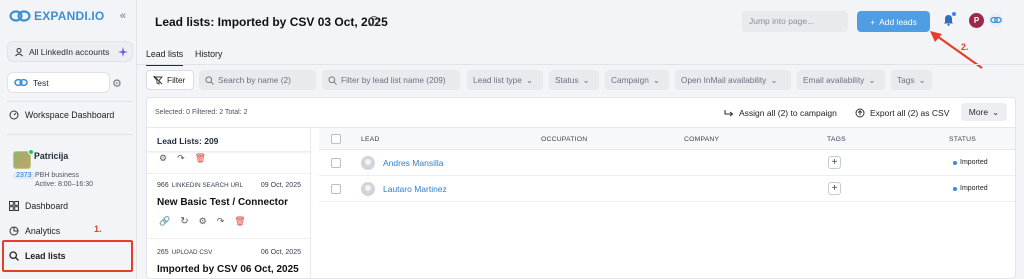 The height and width of the screenshot is (279, 1024). What do you see at coordinates (70, 101) in the screenshot?
I see `divider` at bounding box center [70, 101].